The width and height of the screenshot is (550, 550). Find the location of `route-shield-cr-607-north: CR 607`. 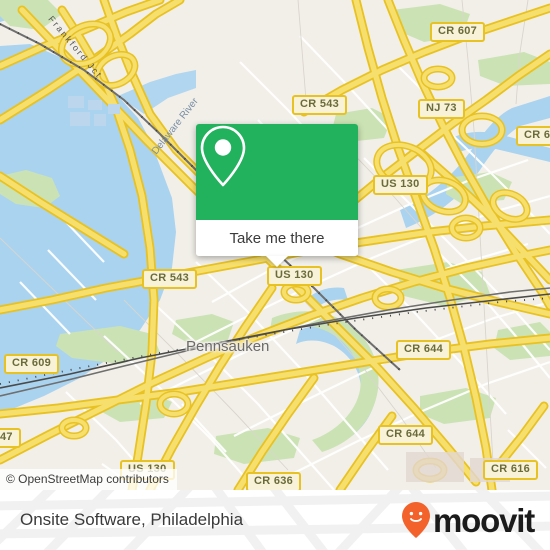

route-shield-cr-607-north: CR 607 is located at coordinates (458, 32).